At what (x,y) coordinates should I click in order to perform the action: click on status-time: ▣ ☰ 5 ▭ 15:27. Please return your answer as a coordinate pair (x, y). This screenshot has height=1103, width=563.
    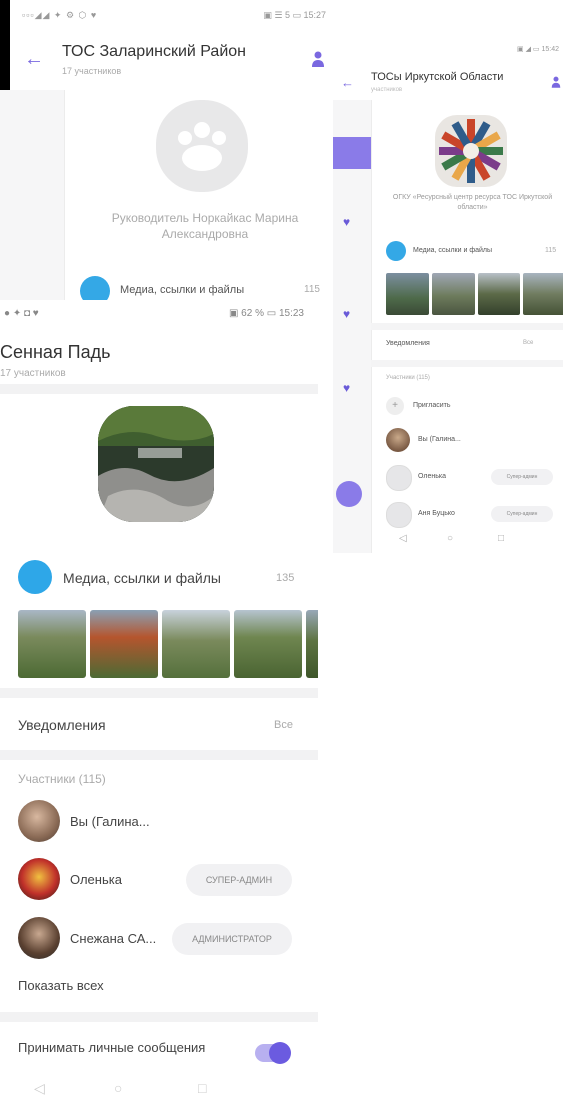
    Looking at the image, I should click on (294, 15).